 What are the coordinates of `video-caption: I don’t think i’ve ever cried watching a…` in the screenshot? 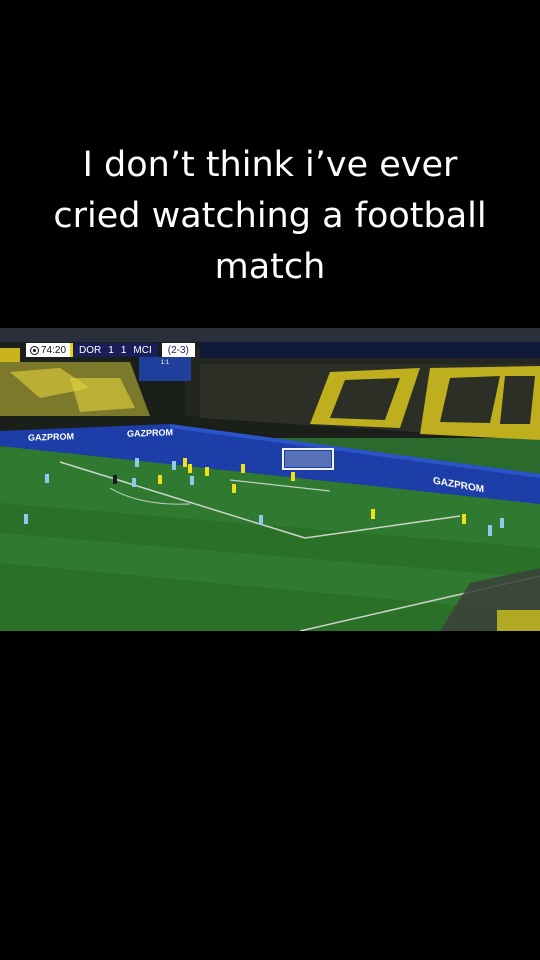 It's located at (270, 216).